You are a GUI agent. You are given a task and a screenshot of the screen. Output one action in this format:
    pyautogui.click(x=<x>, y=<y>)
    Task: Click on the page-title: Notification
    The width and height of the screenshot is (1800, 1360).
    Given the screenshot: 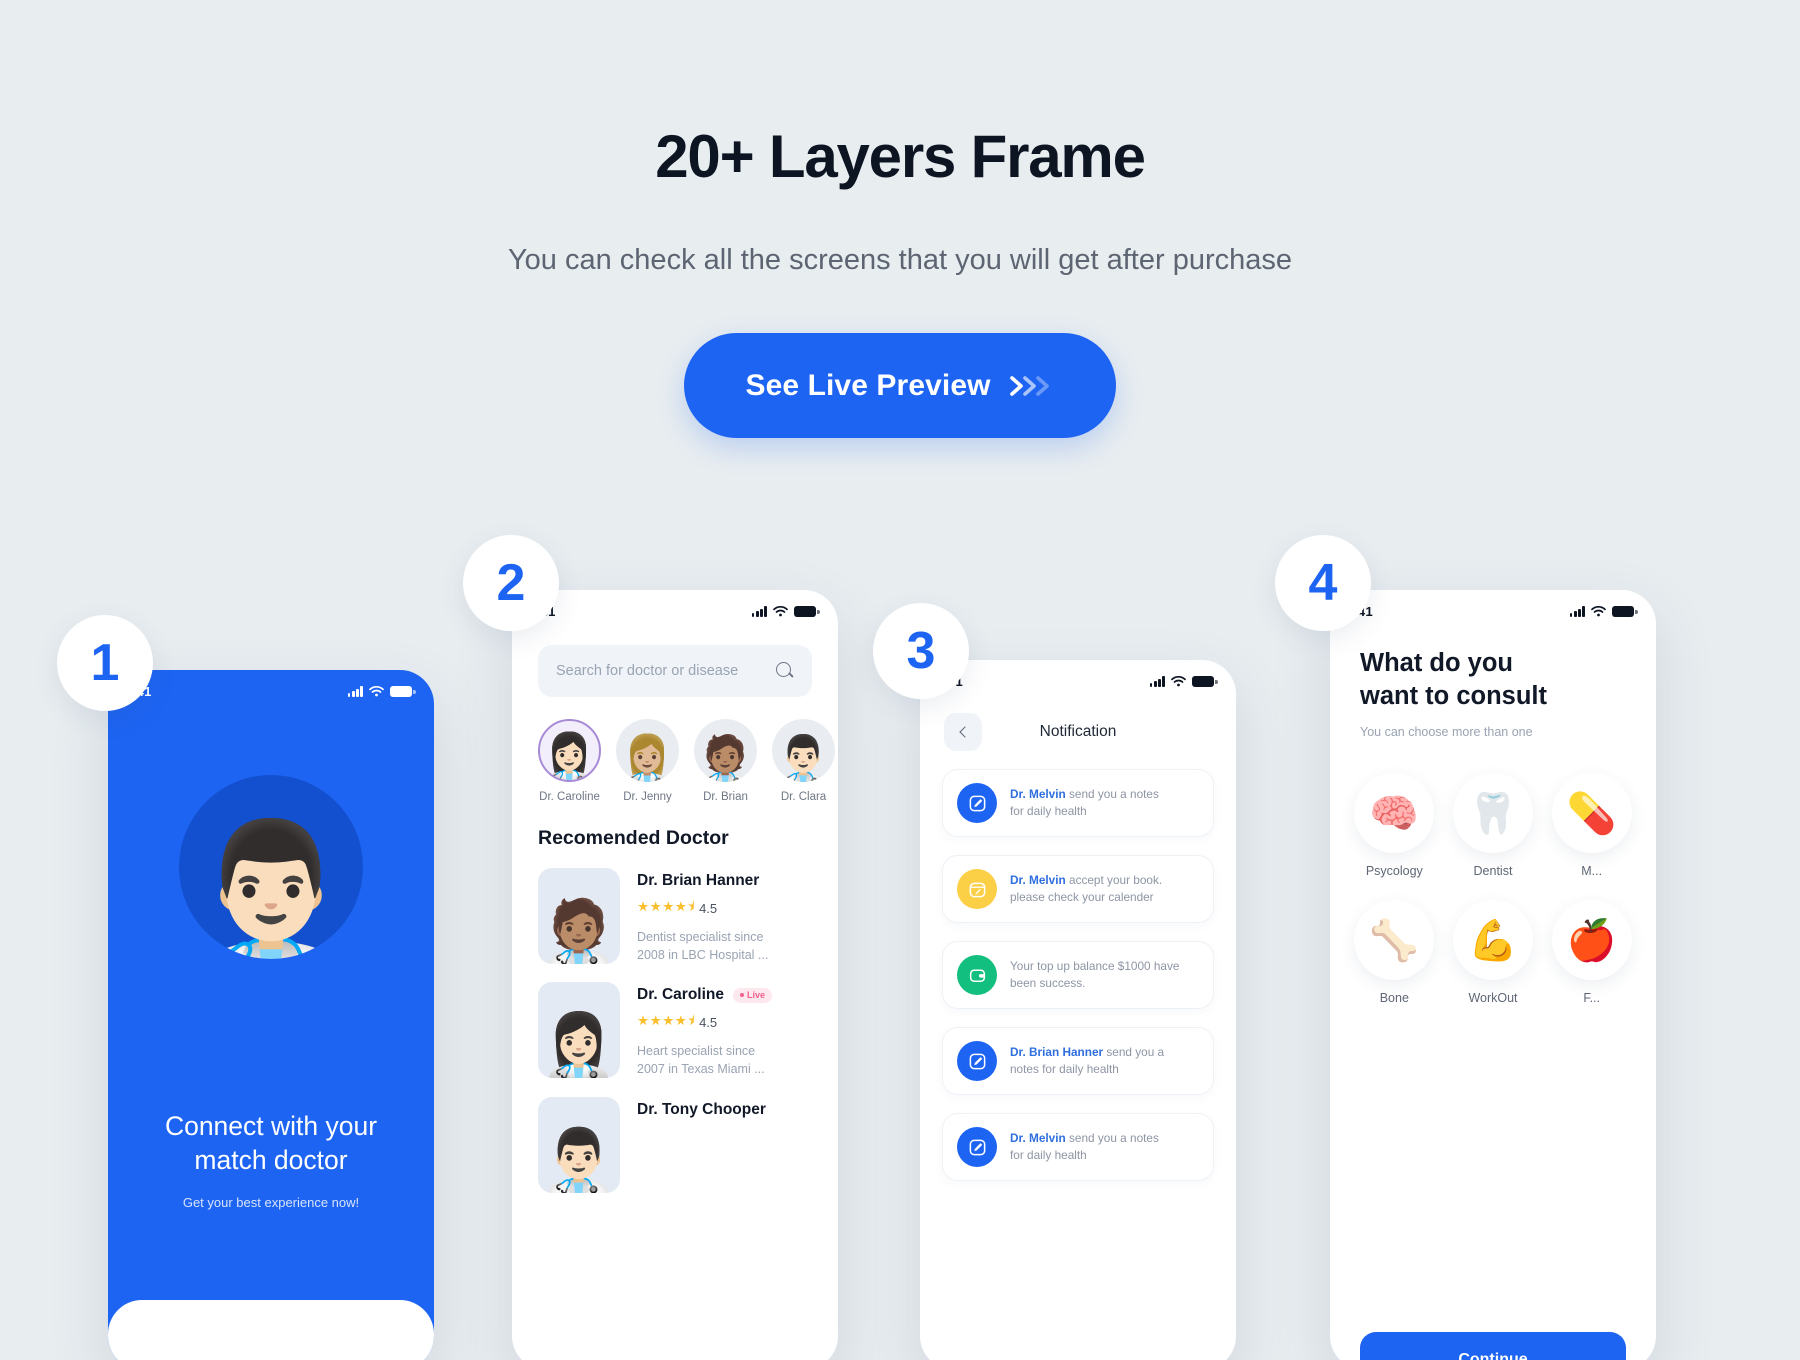 What is the action you would take?
    pyautogui.click(x=1078, y=731)
    